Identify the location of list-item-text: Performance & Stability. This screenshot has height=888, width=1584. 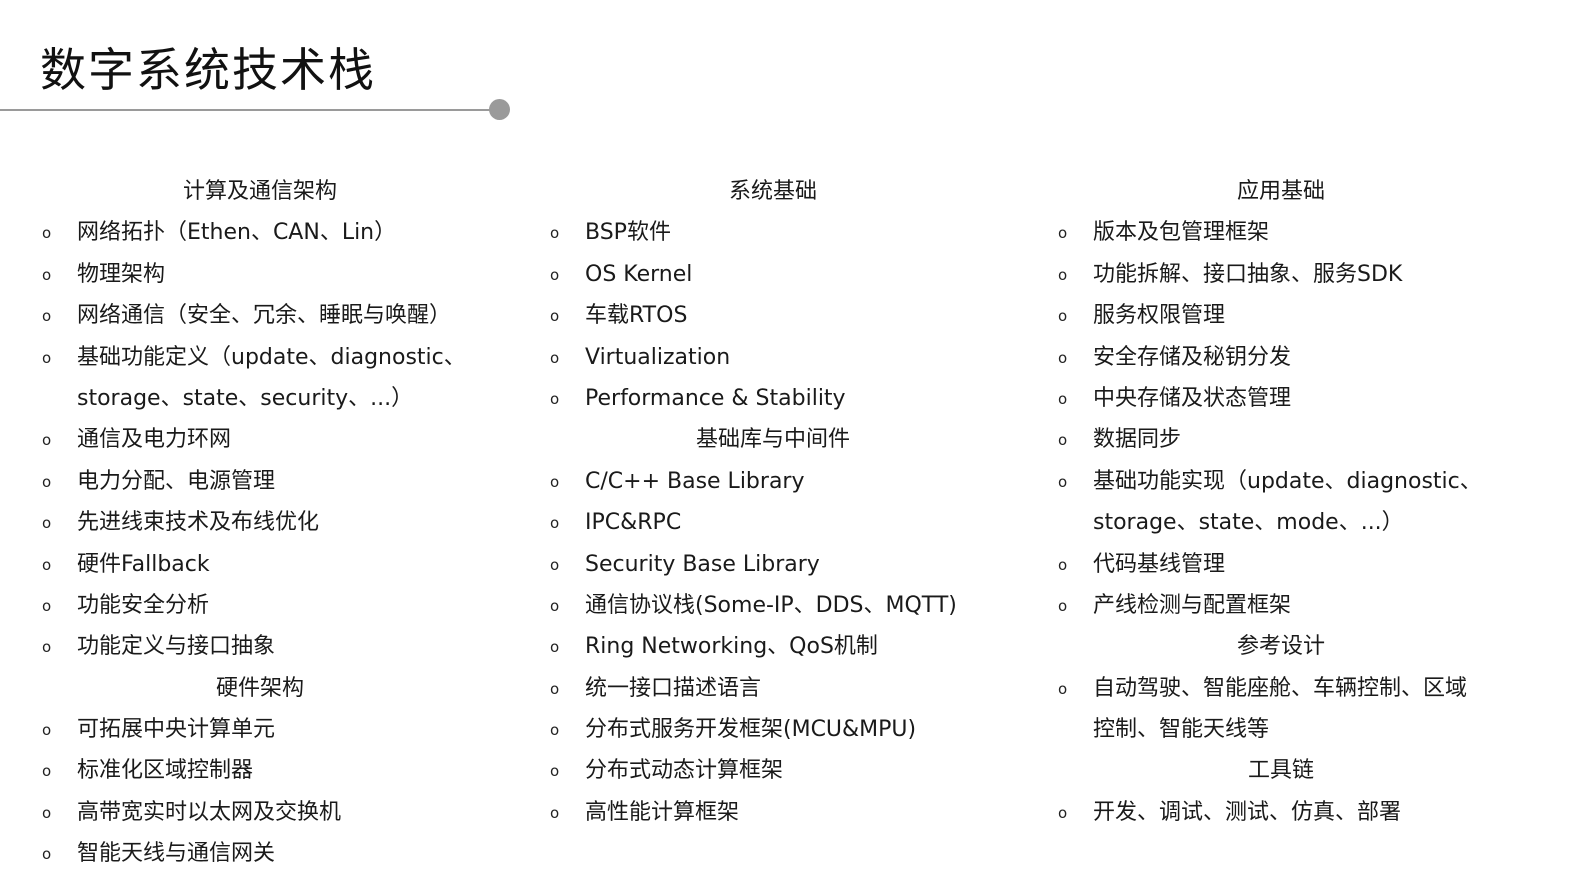
(715, 398).